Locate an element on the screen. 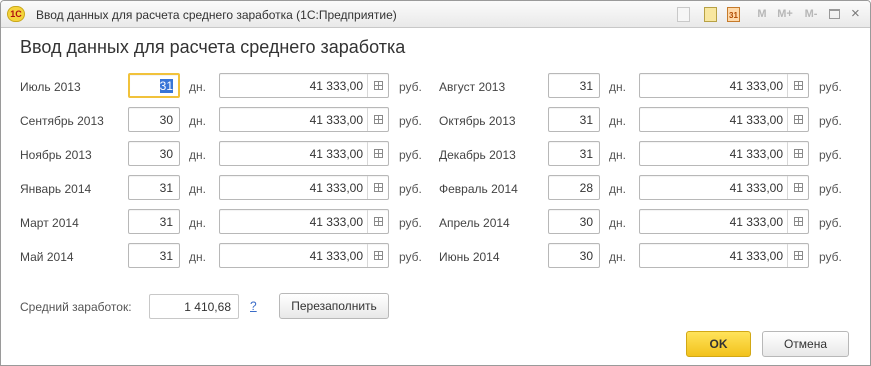  refill-button: Перезаполнить is located at coordinates (334, 306).